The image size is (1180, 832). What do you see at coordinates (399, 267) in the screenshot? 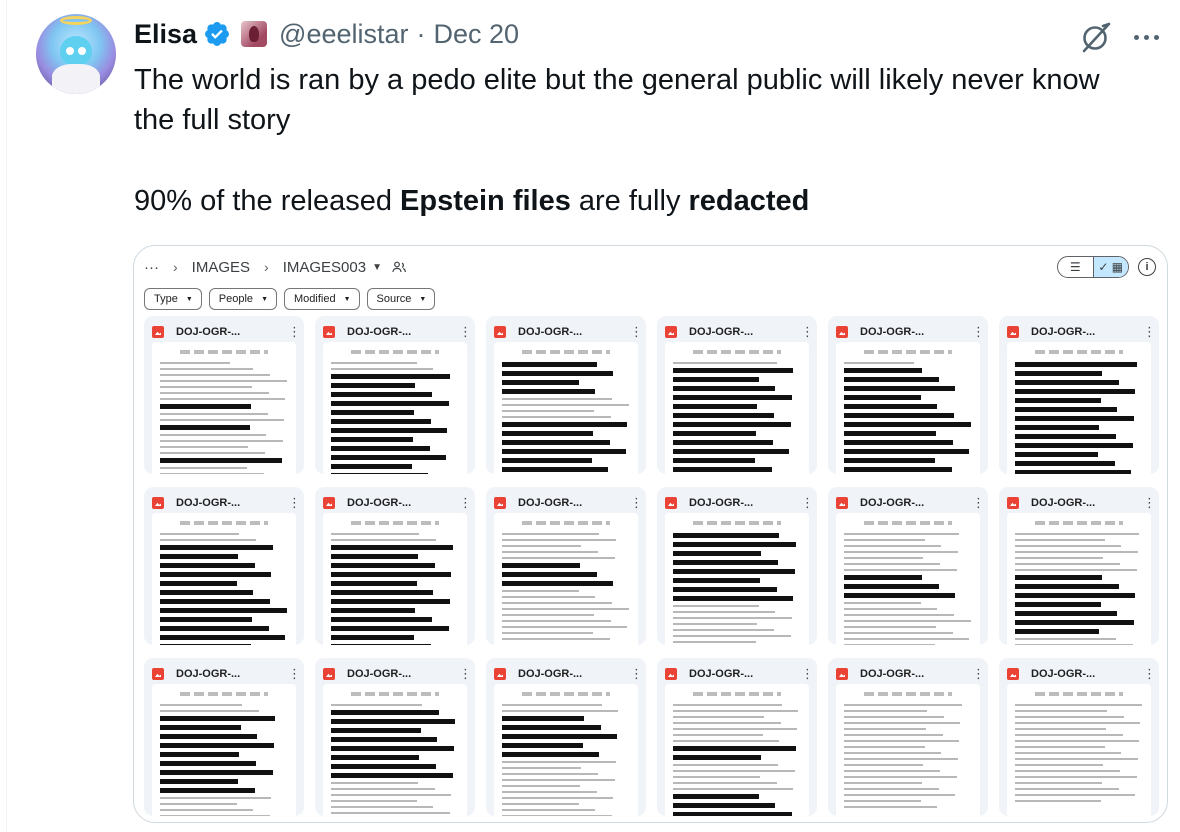
I see `shared-people-icon` at bounding box center [399, 267].